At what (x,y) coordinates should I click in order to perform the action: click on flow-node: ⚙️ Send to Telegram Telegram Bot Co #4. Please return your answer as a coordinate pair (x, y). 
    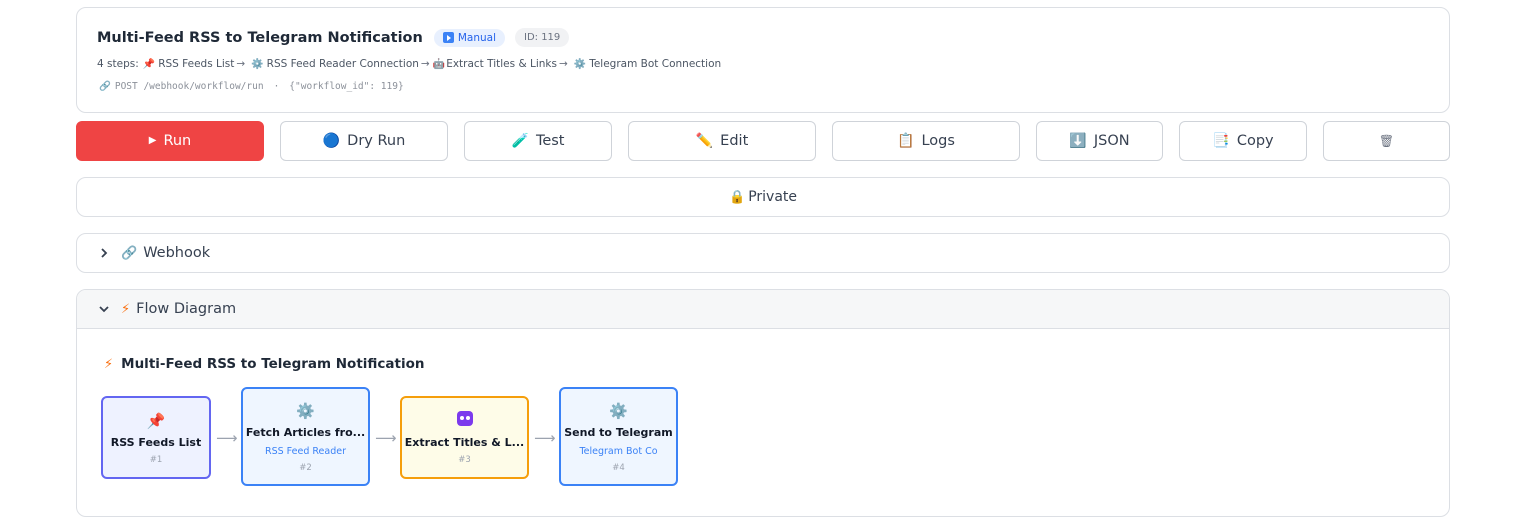
    Looking at the image, I should click on (618, 436).